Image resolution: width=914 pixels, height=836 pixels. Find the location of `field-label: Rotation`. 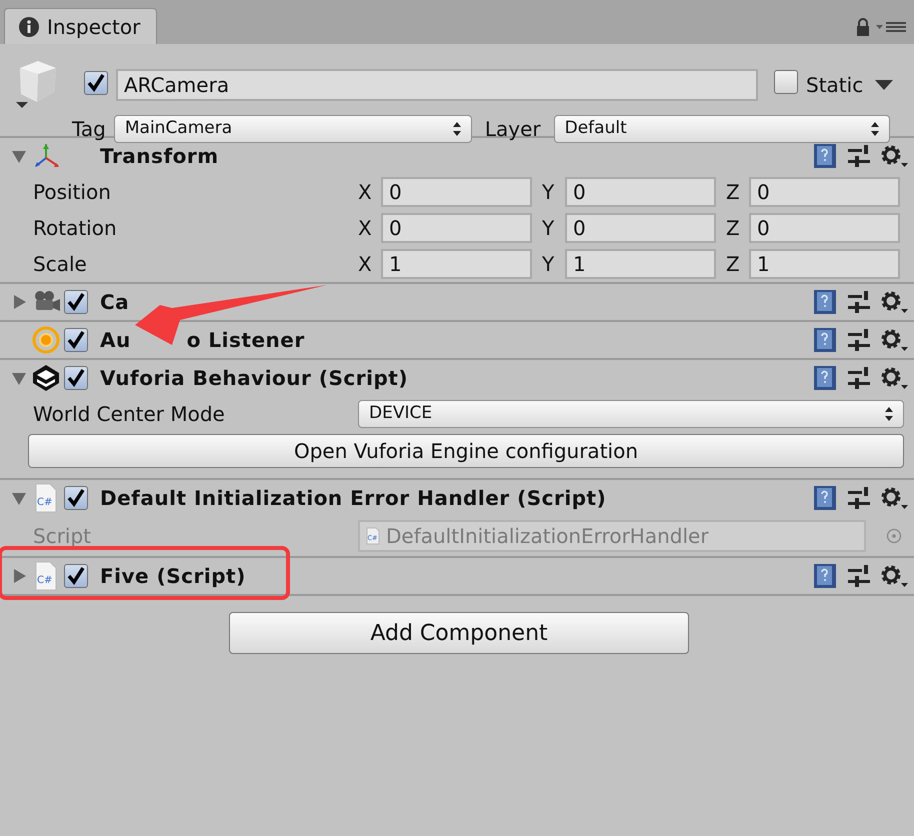

field-label: Rotation is located at coordinates (75, 228).